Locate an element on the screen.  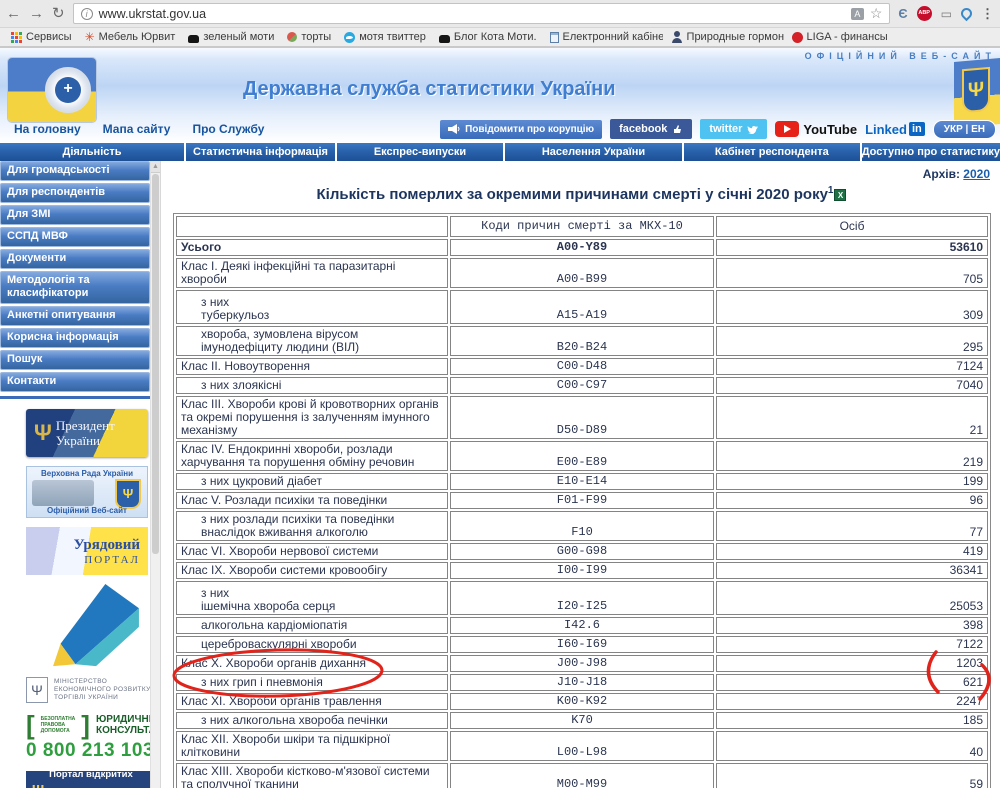
chrome-menu-icon: ⋮ is located at coordinates (987, 14).